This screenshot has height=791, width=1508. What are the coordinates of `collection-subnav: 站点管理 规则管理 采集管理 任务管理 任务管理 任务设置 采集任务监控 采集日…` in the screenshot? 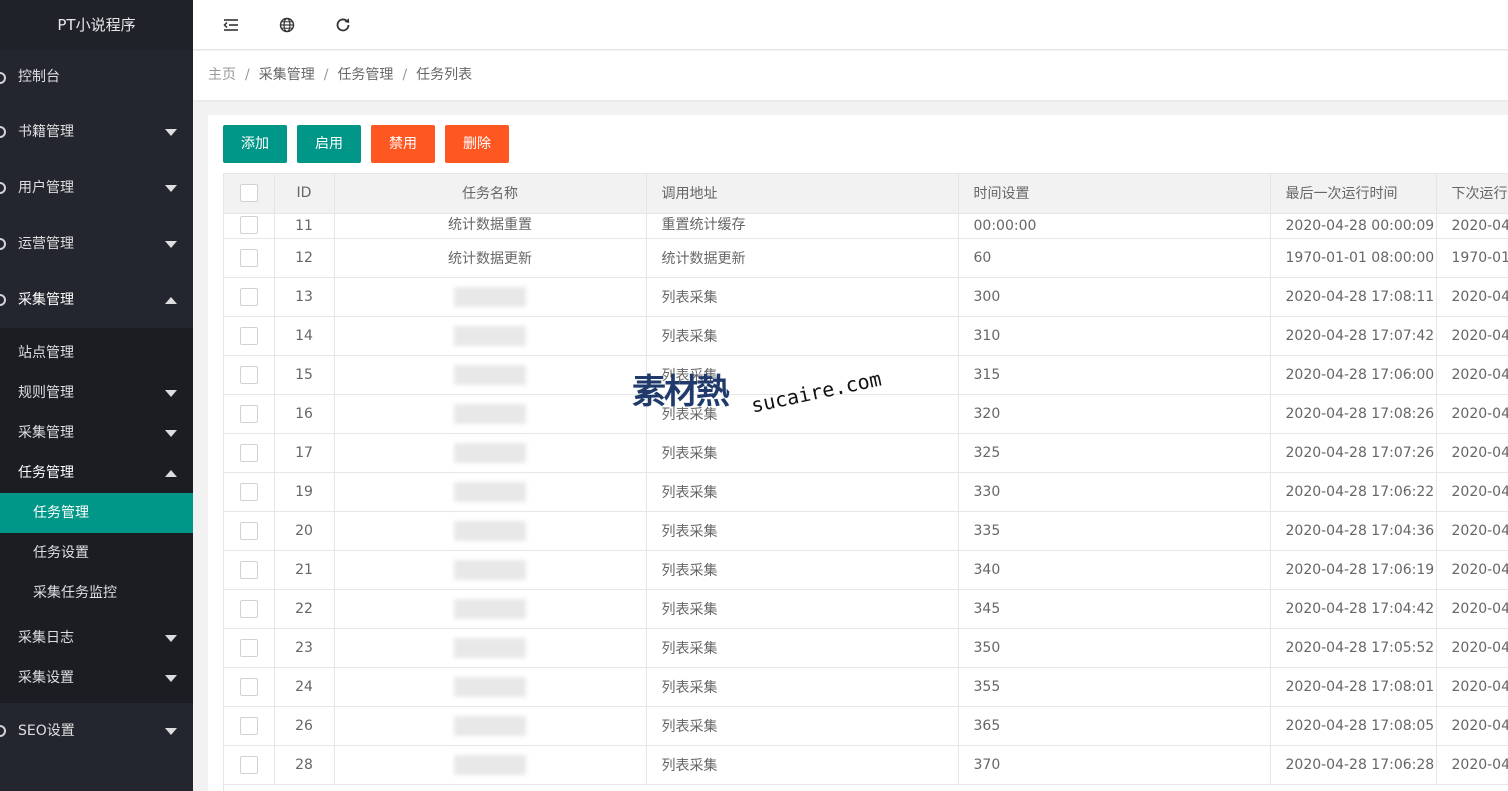 It's located at (96, 515).